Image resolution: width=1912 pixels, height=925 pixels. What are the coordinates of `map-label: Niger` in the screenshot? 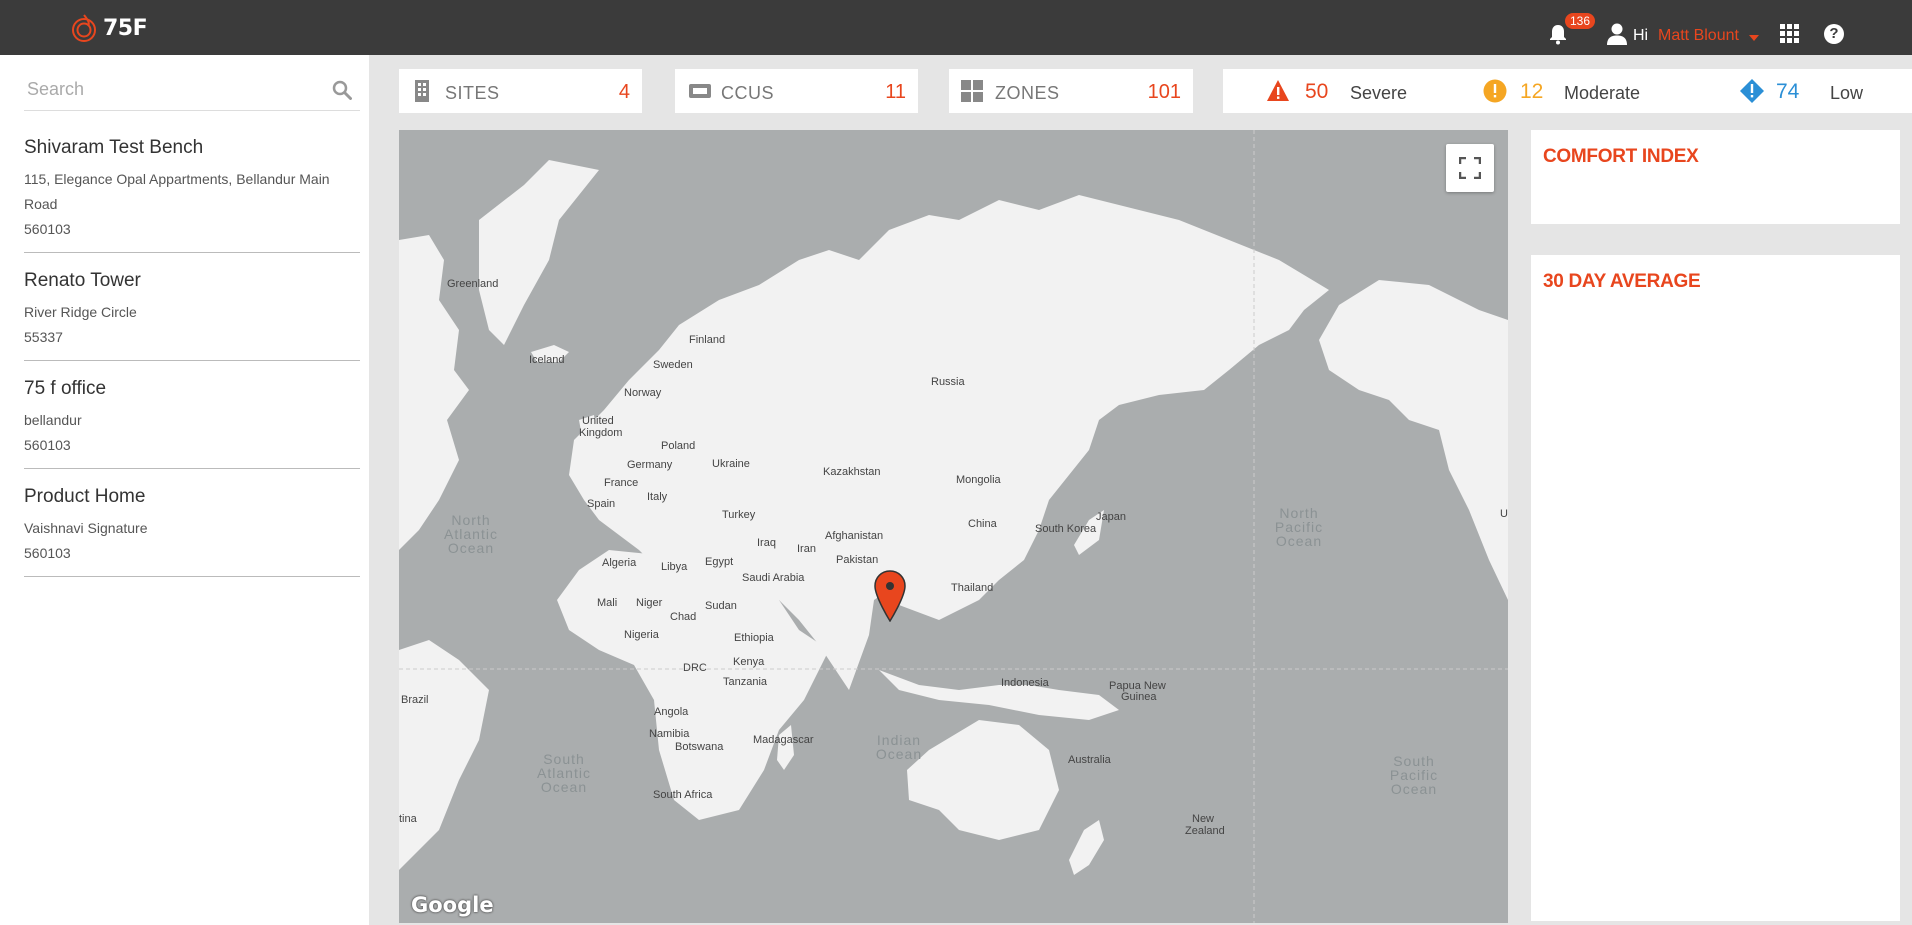 It's located at (649, 603).